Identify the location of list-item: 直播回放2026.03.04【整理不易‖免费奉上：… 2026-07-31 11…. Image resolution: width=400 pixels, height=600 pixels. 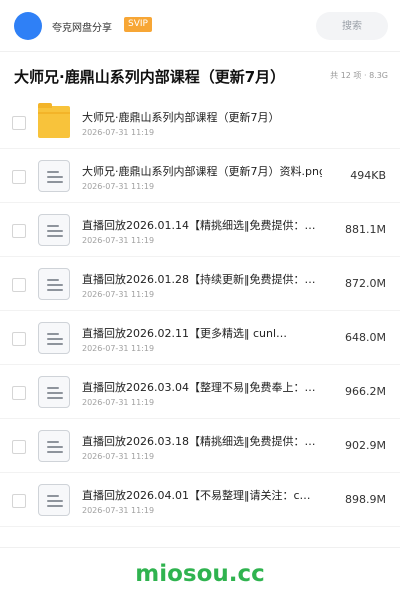
(200, 392).